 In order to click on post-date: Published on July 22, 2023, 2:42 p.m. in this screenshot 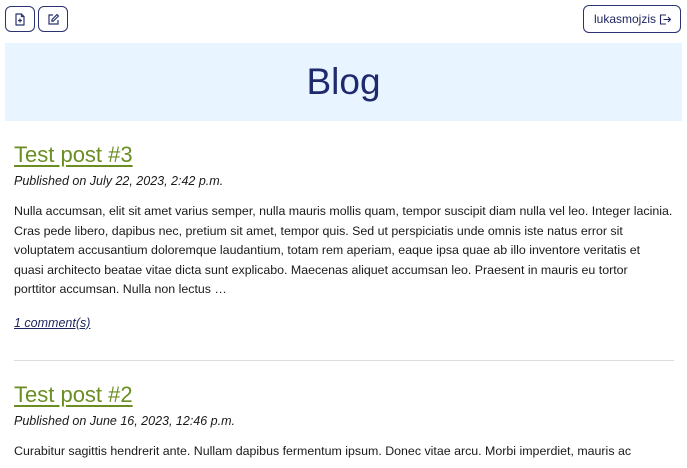, I will do `click(119, 181)`.